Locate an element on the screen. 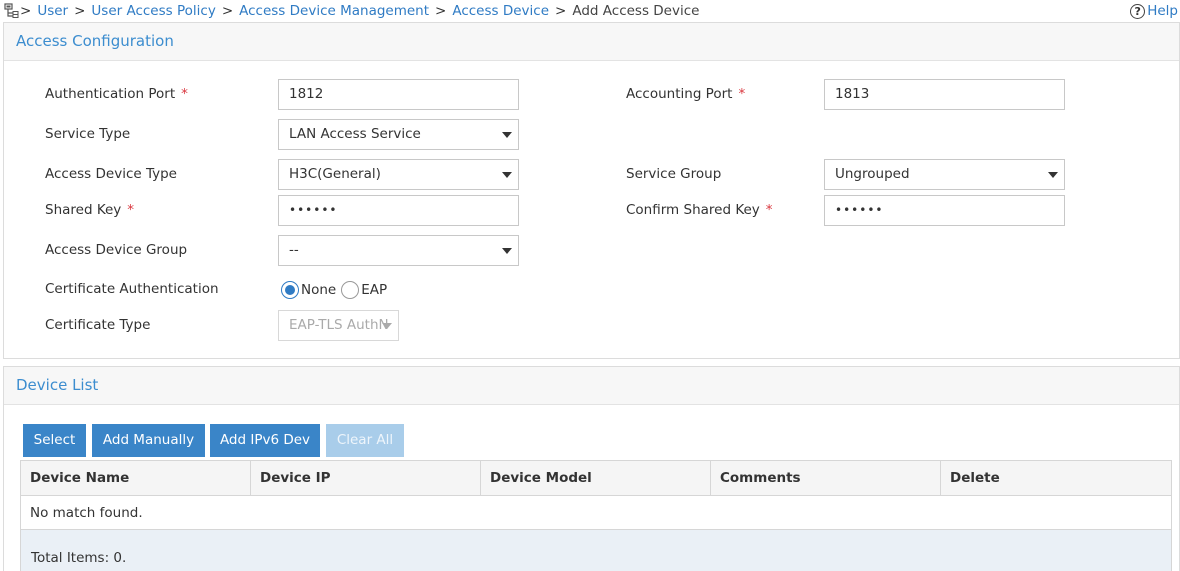 This screenshot has height=571, width=1180. help-link: ? Help is located at coordinates (1154, 11).